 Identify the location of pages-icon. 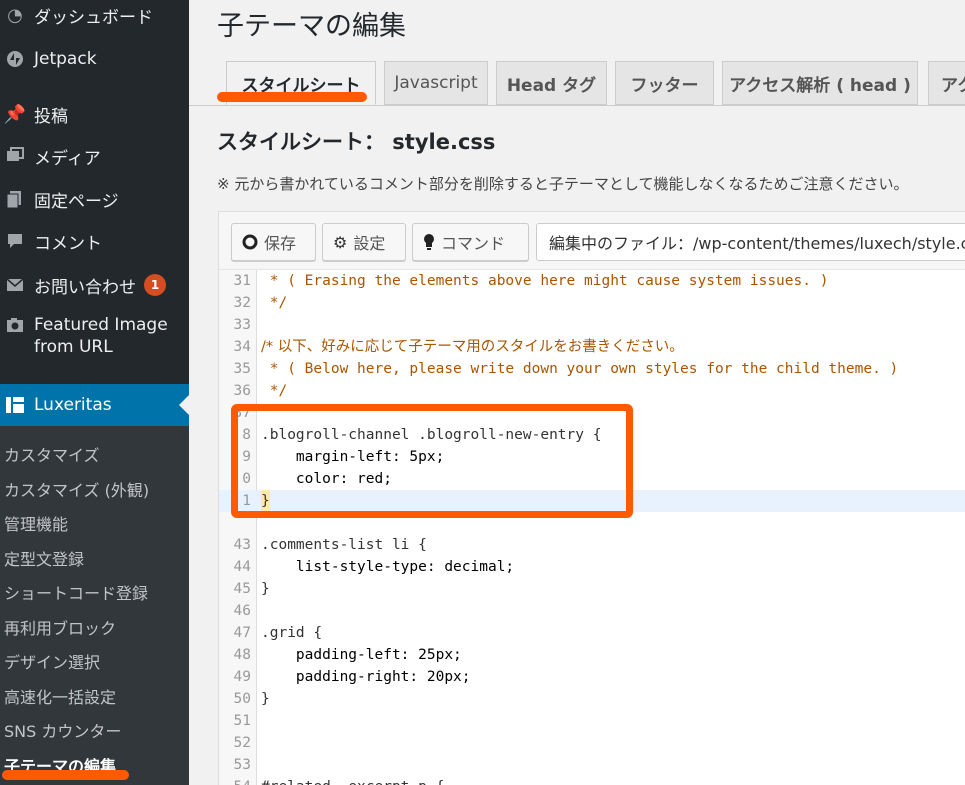
(15, 199).